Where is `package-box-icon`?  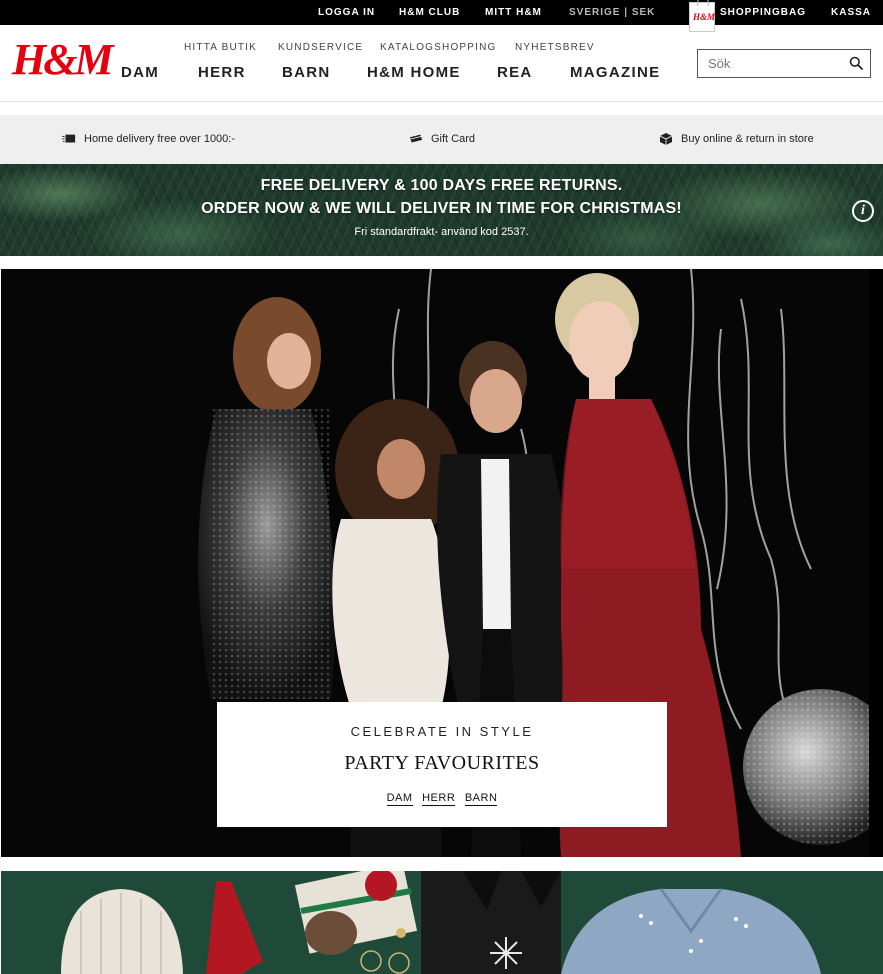
package-box-icon is located at coordinates (666, 139).